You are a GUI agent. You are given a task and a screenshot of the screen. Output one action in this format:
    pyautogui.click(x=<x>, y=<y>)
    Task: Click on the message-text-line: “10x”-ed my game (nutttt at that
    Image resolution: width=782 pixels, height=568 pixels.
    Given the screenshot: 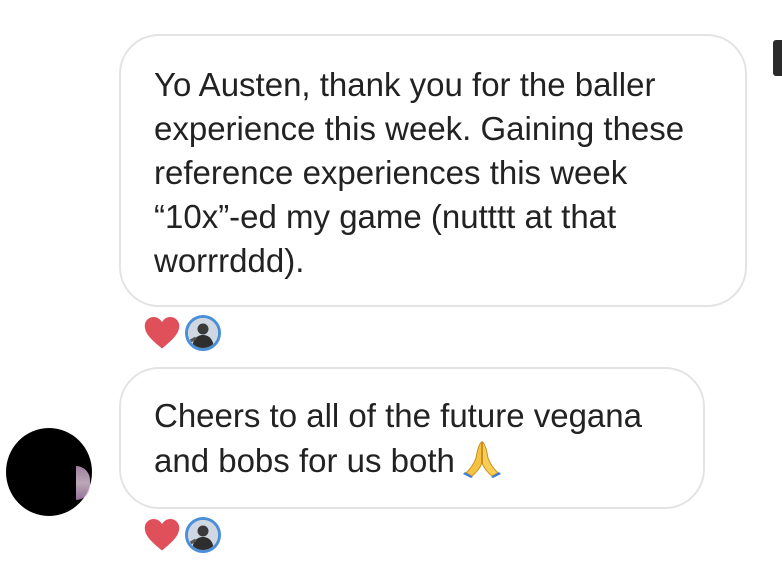 What is the action you would take?
    pyautogui.click(x=385, y=216)
    